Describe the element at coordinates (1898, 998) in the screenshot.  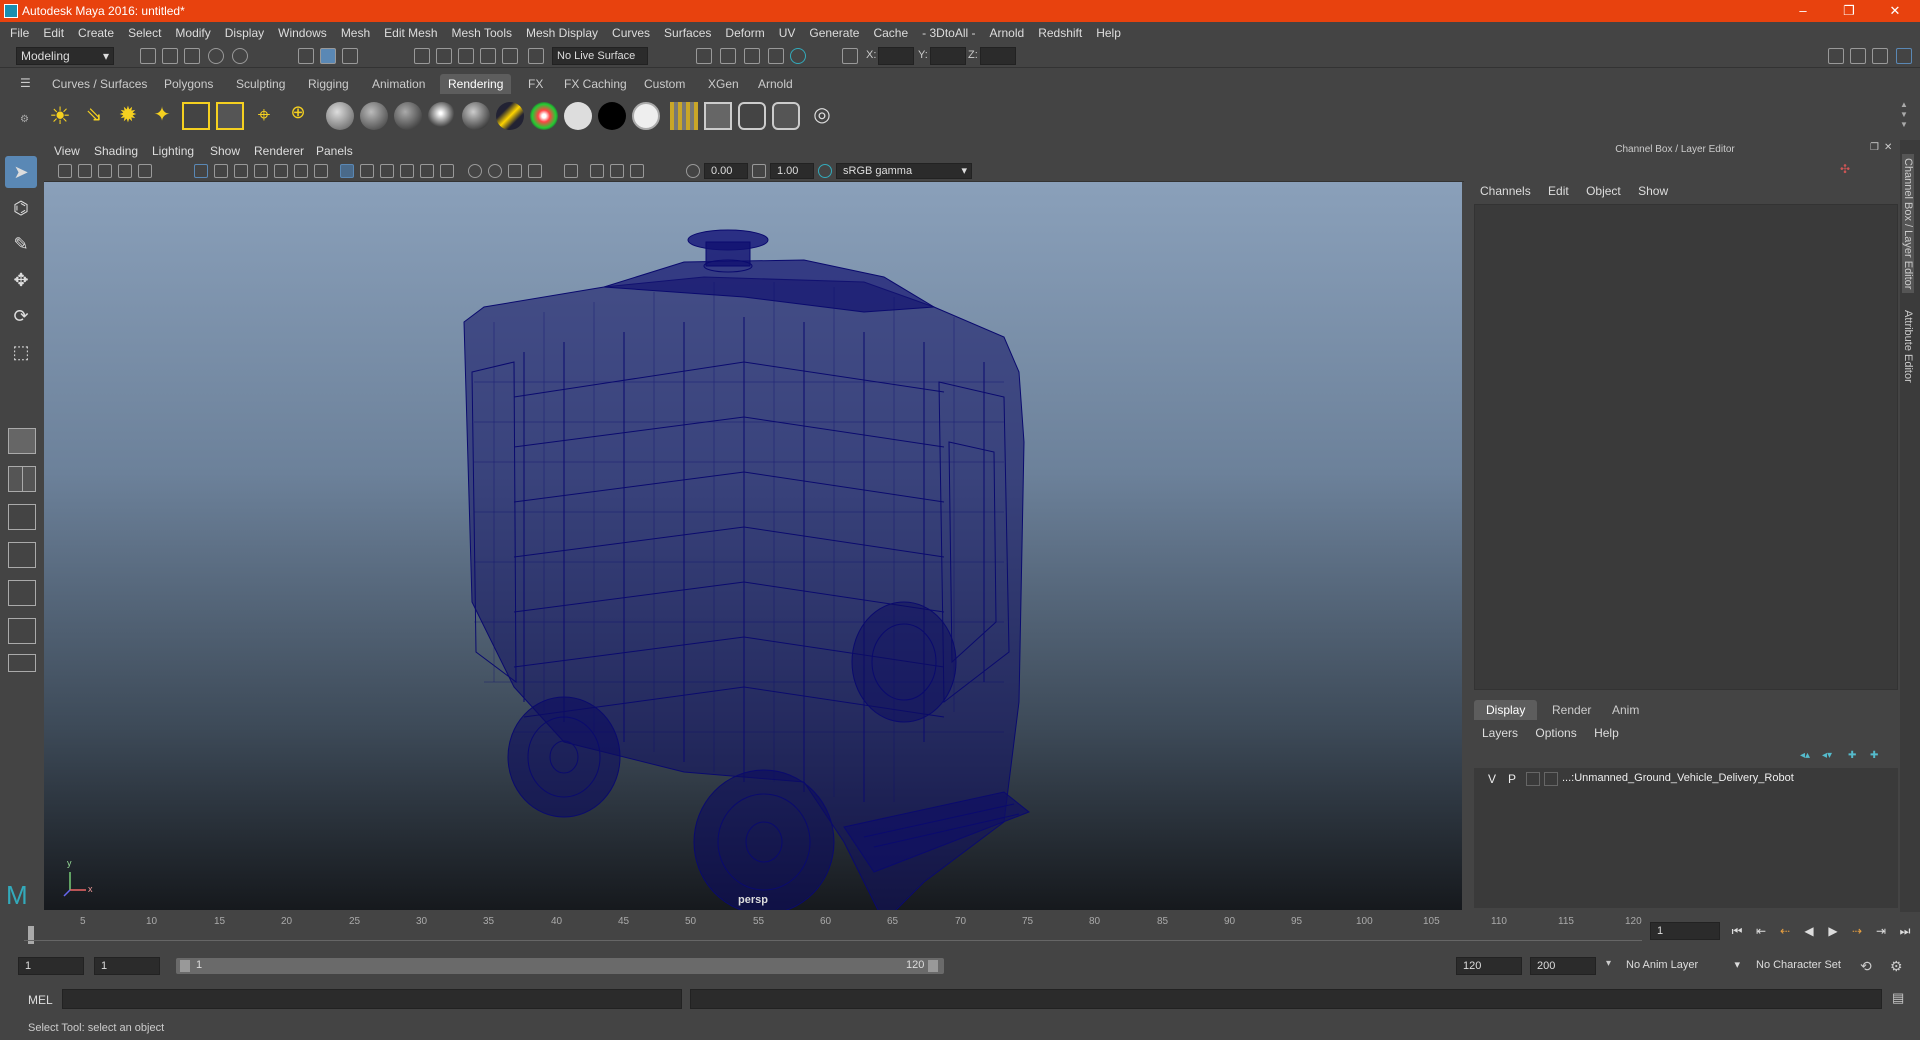
I see `script-editor-icon: ▤` at that location.